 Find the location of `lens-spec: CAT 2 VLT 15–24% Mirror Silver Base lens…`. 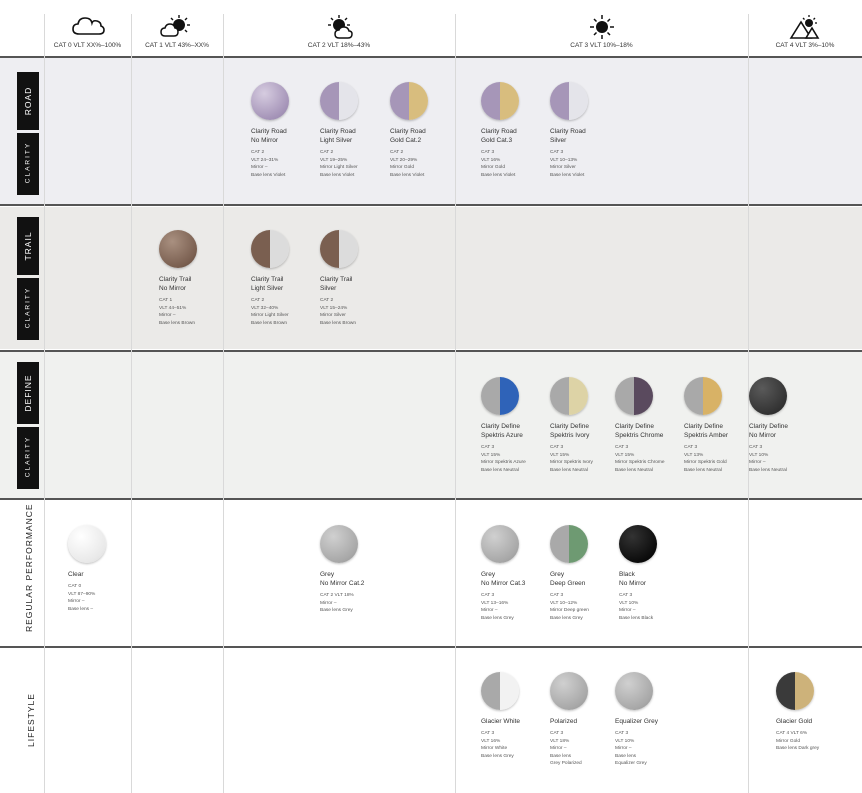

lens-spec: CAT 2 VLT 15–24% Mirror Silver Base lens… is located at coordinates (338, 312).